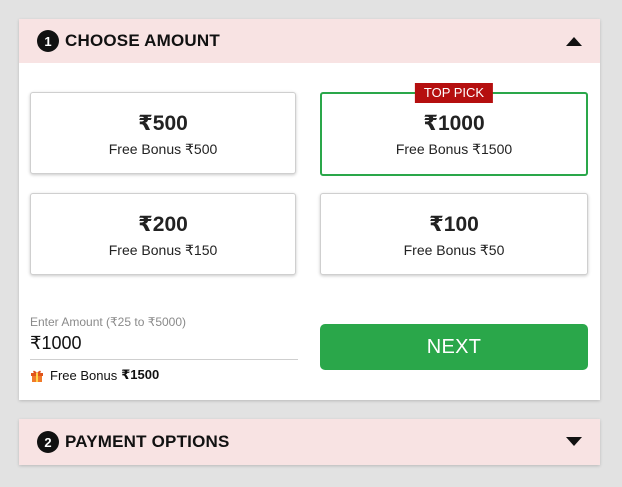 The width and height of the screenshot is (622, 487). What do you see at coordinates (574, 41) in the screenshot?
I see `chevron-up-icon` at bounding box center [574, 41].